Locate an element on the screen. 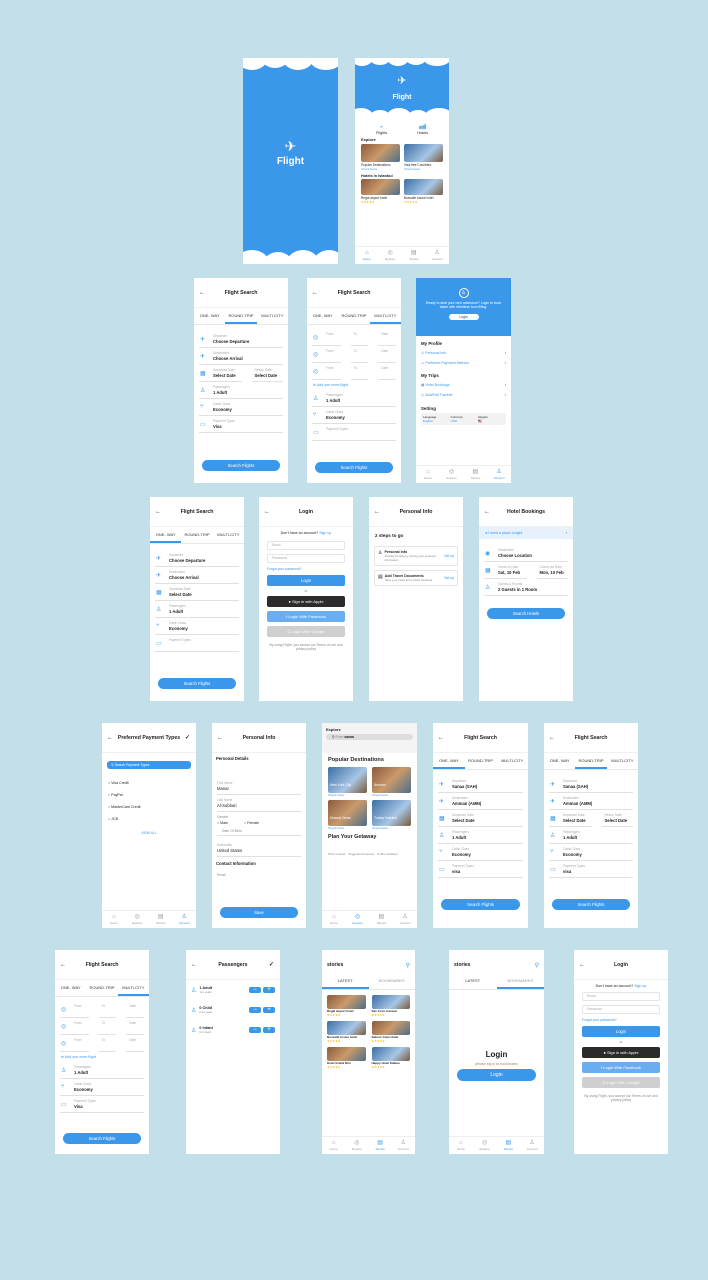  payment-type-field: ▭ Payment Types visa is located at coordinates (480, 869).